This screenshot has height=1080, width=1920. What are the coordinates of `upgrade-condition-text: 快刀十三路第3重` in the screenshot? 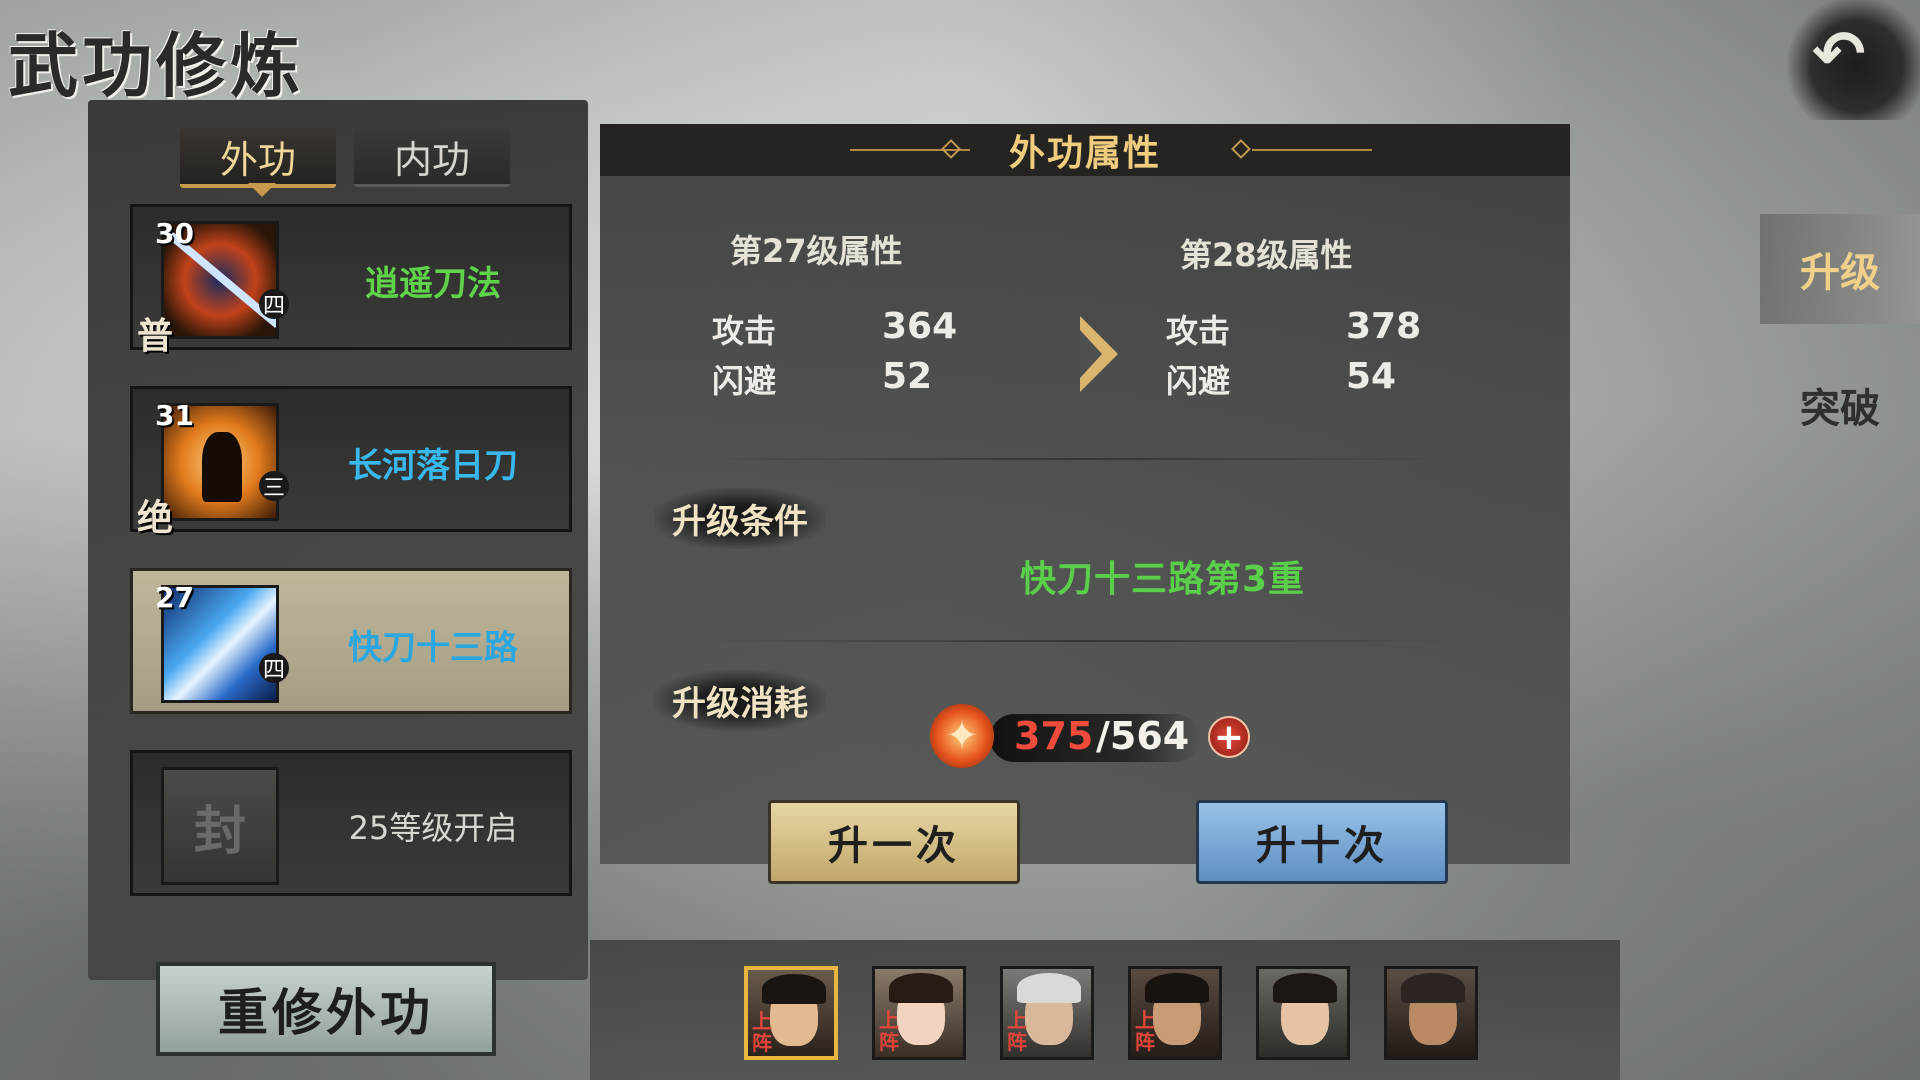 It's located at (1163, 579).